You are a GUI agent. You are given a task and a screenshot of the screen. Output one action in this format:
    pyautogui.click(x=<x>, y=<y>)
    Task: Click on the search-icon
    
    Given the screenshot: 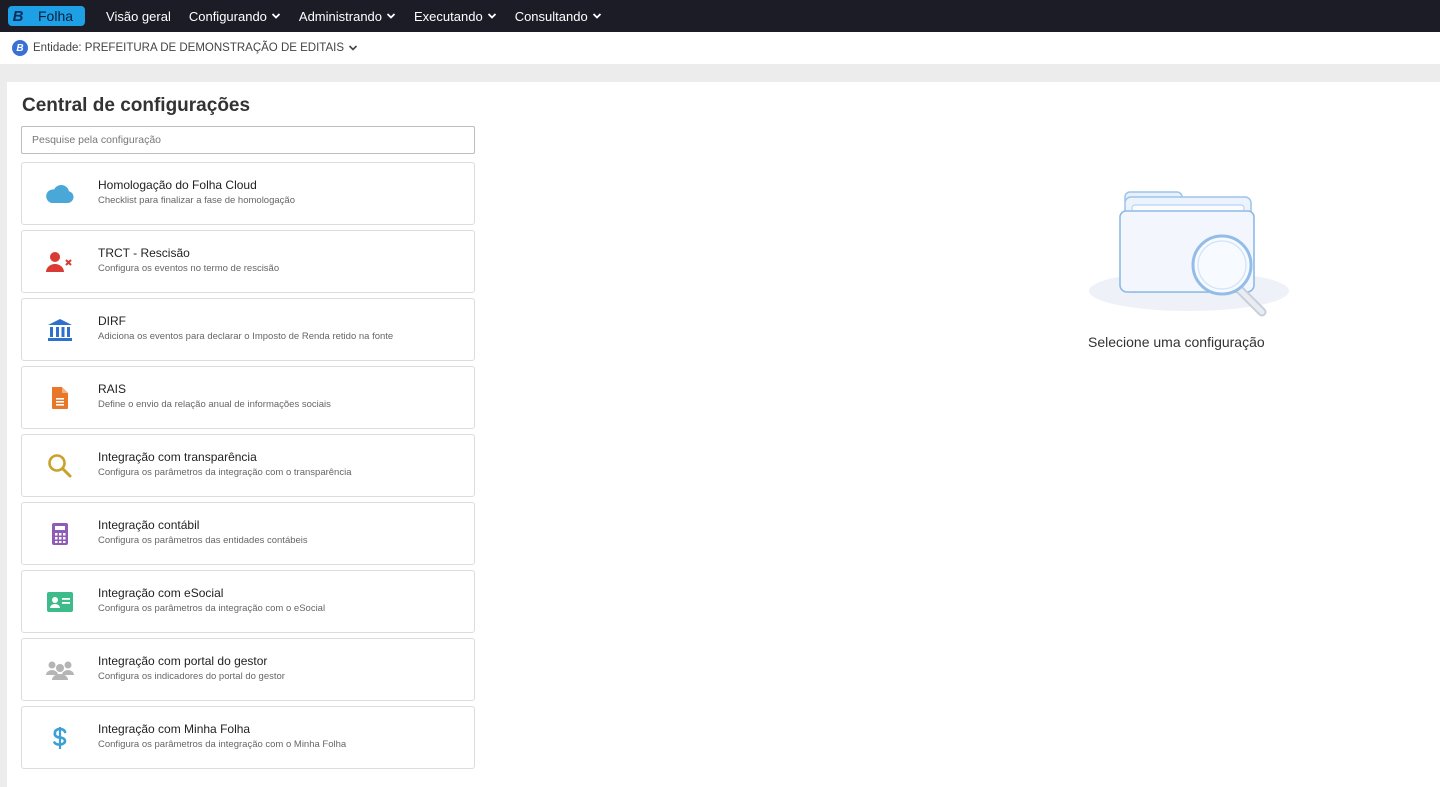 What is the action you would take?
    pyautogui.click(x=60, y=465)
    